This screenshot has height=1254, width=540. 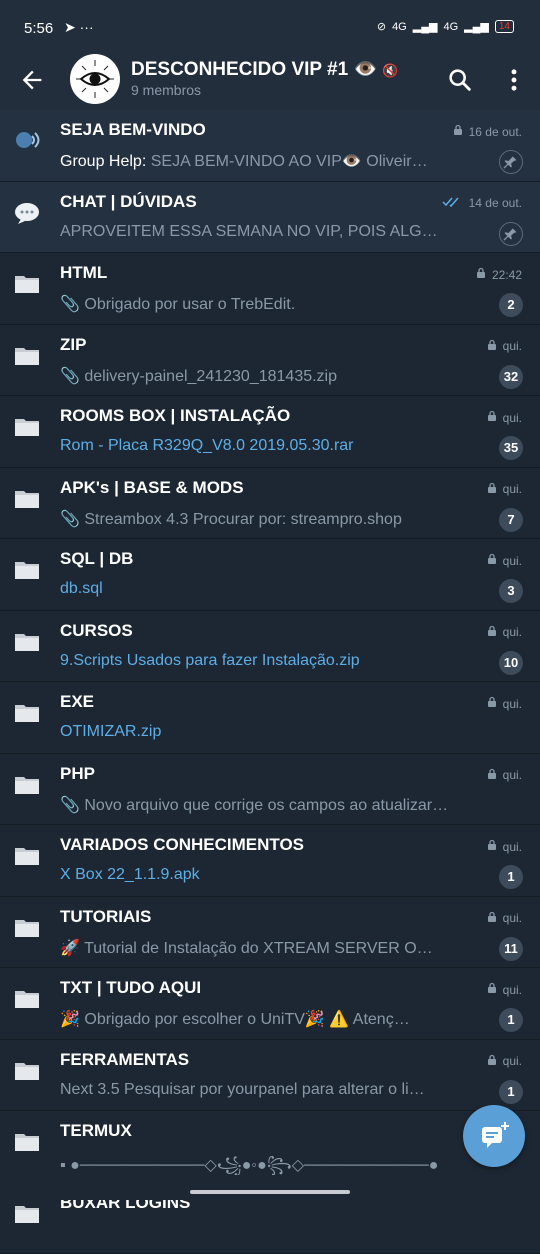 What do you see at coordinates (274, 732) in the screenshot?
I see `topic-preview: OTIMIZAR.zip` at bounding box center [274, 732].